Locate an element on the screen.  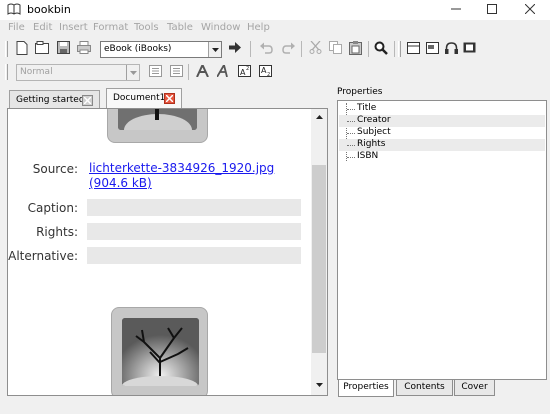
alternative-label: Alternative: is located at coordinates (43, 256).